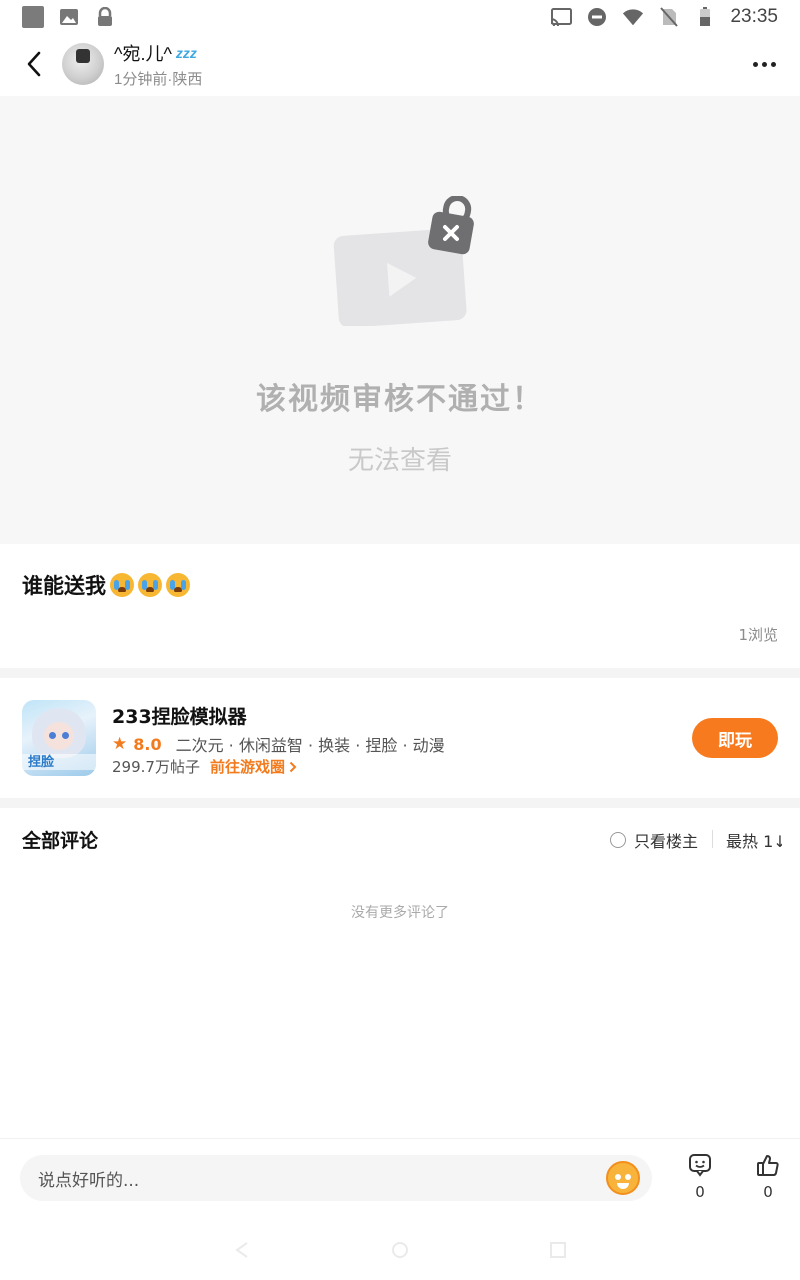  What do you see at coordinates (561, 17) in the screenshot?
I see `cast-icon` at bounding box center [561, 17].